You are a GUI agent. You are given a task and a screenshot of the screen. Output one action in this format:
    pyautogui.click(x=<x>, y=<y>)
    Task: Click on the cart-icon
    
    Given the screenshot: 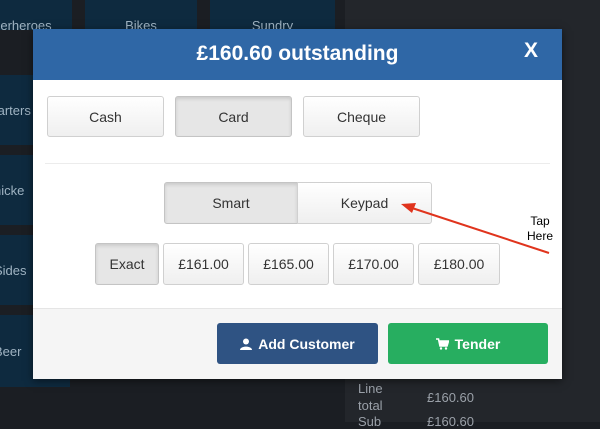 What is the action you would take?
    pyautogui.click(x=442, y=343)
    